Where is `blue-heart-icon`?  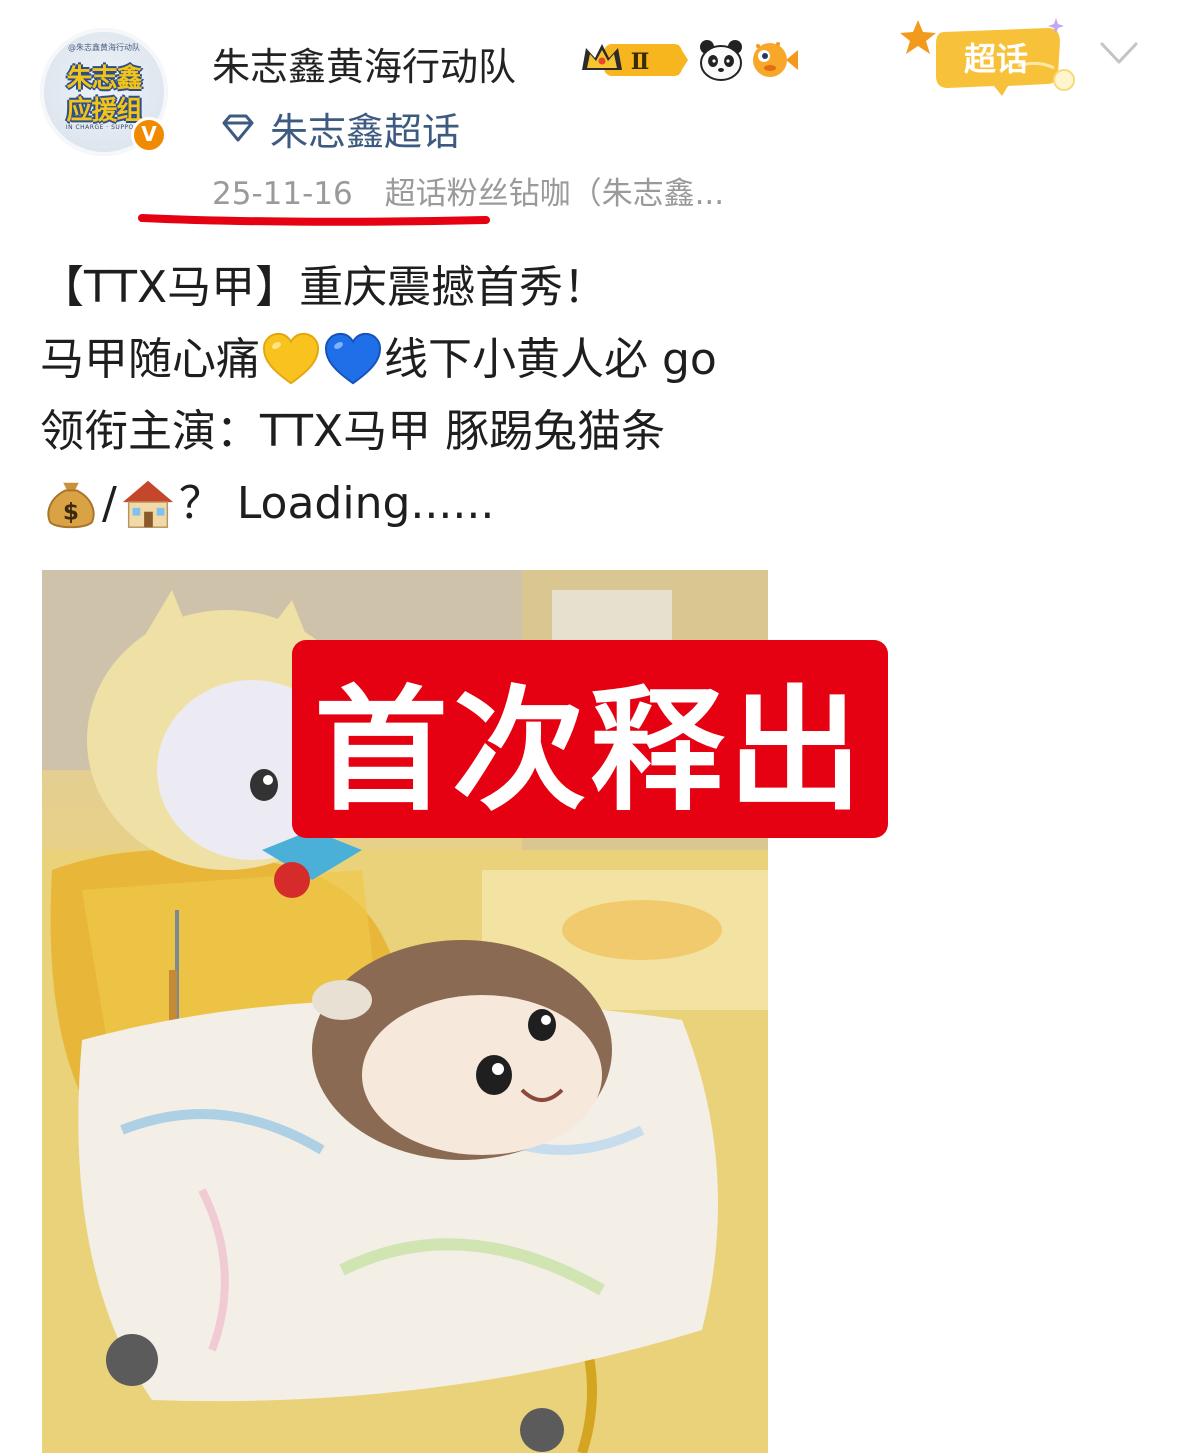
blue-heart-icon is located at coordinates (353, 358).